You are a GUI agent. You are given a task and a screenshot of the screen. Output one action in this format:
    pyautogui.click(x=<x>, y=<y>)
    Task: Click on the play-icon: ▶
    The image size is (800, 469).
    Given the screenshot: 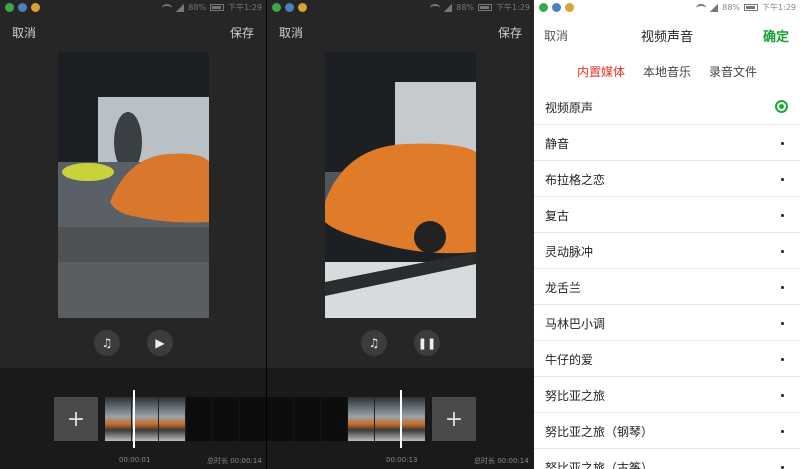 What is the action you would take?
    pyautogui.click(x=160, y=343)
    